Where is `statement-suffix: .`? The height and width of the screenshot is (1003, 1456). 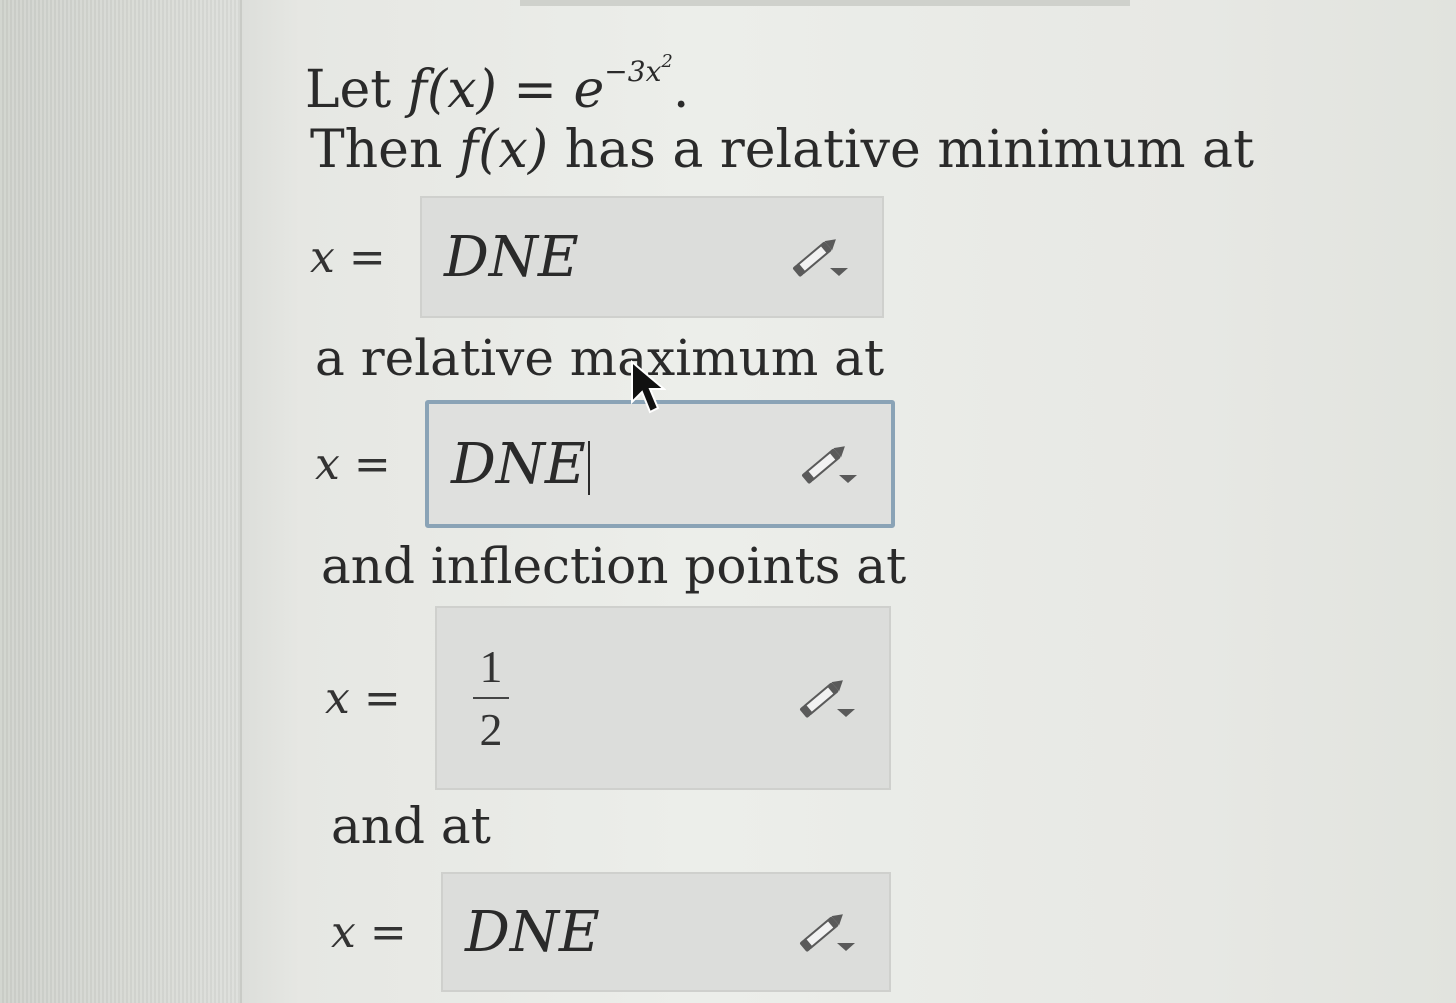
statement-suffix: . is located at coordinates (681, 90).